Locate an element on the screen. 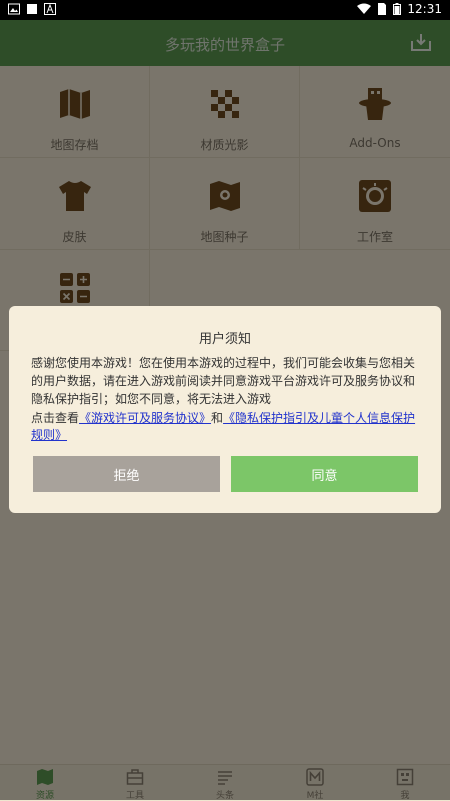 This screenshot has height=801, width=450. a-notification-icon is located at coordinates (50, 9).